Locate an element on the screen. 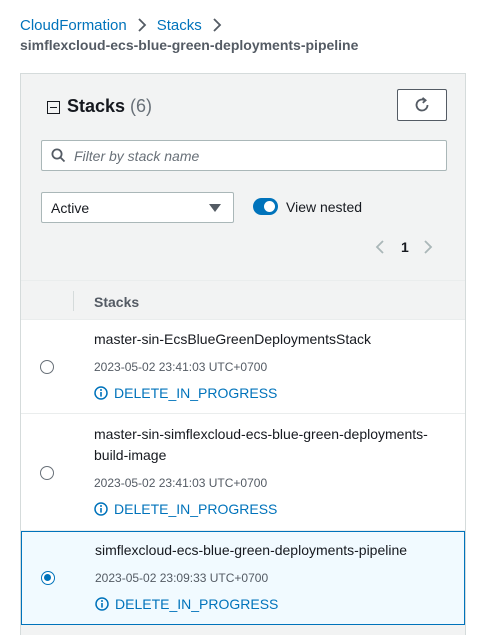 This screenshot has height=635, width=482. breadcrumb-cloudformation: CloudFormation is located at coordinates (73, 25).